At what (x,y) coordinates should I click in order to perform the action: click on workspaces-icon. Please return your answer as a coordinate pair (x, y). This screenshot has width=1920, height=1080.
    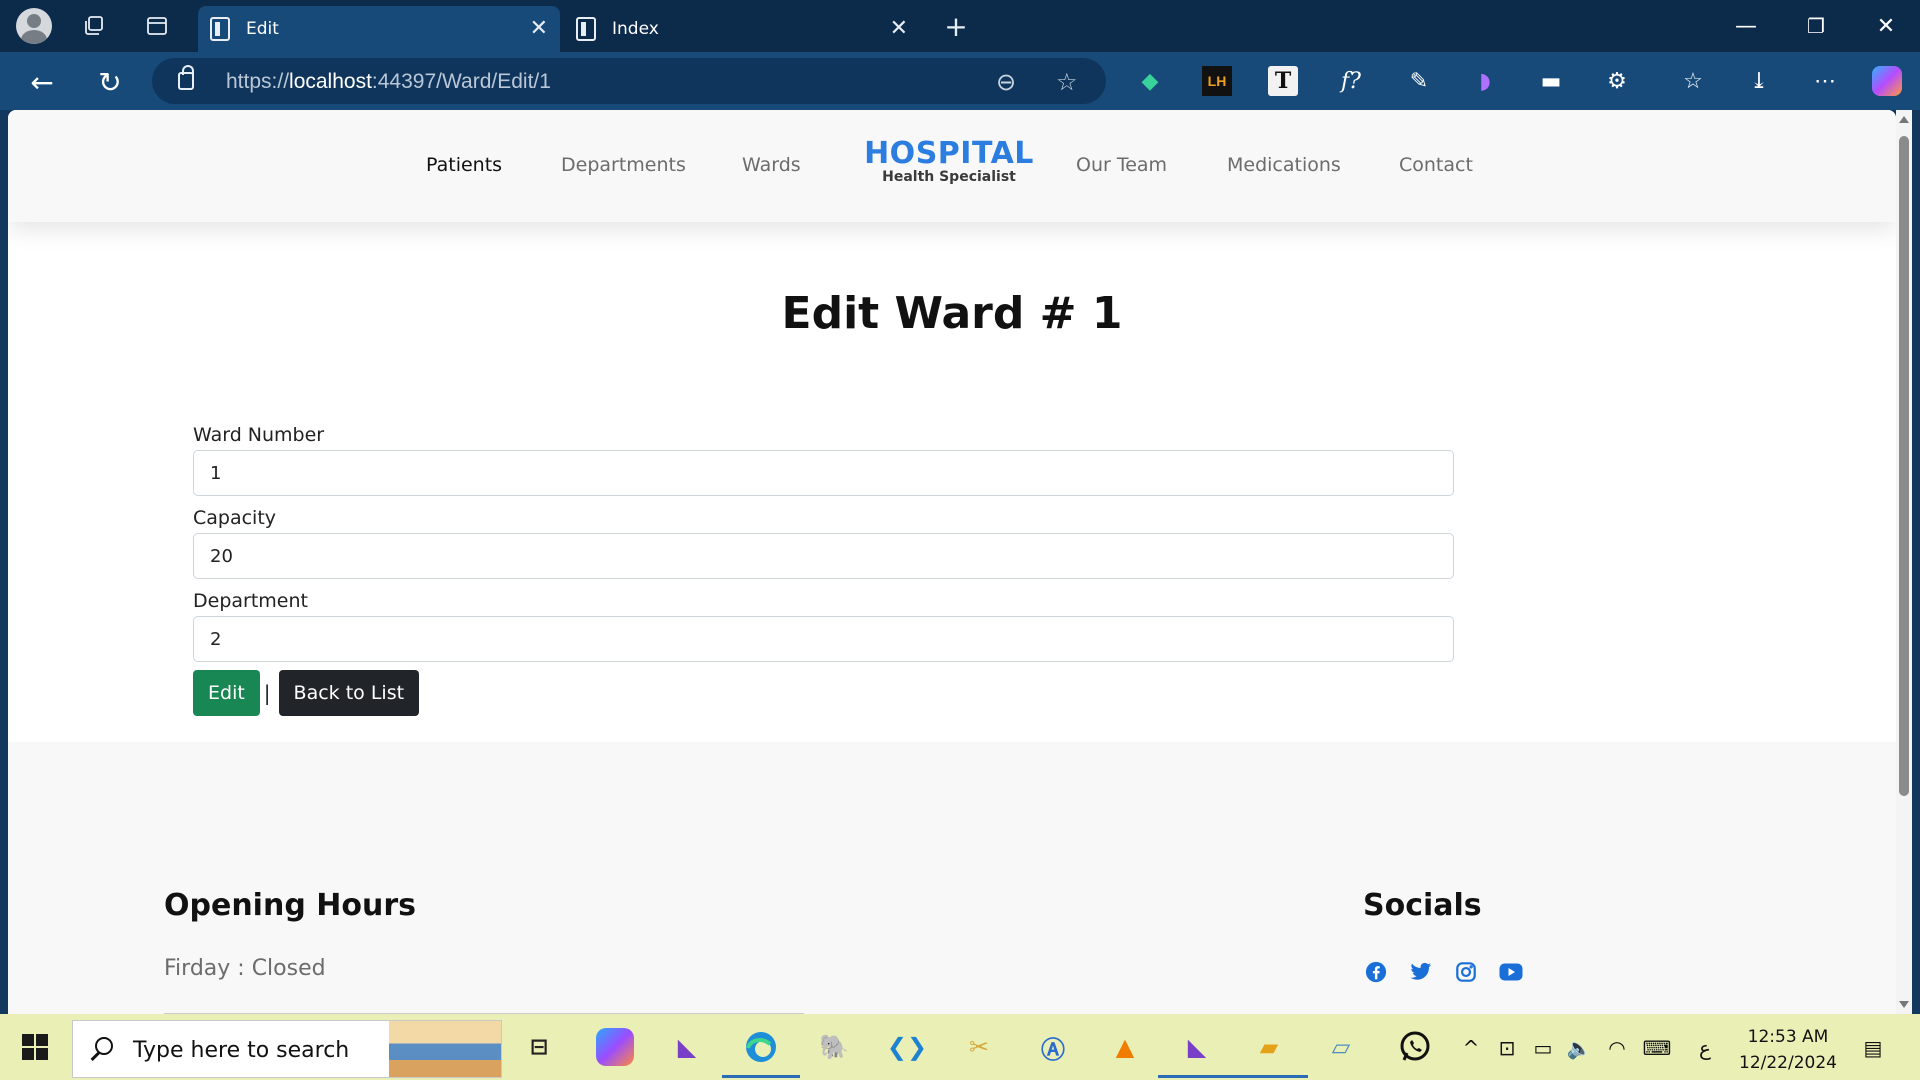
    Looking at the image, I should click on (94, 26).